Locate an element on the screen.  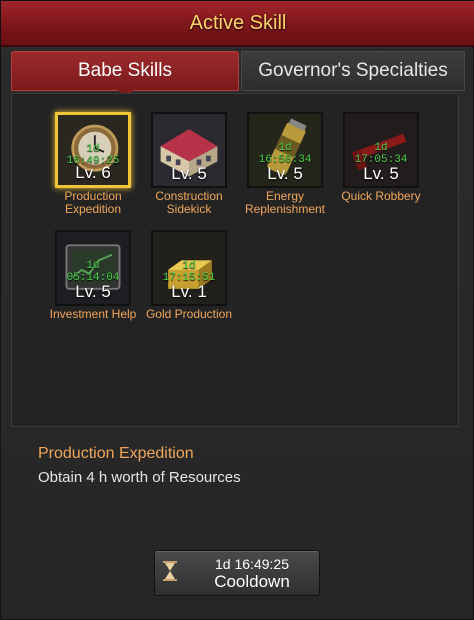
skill-gold-production: 1d 17:15:51 Lv. 1 Gold Production is located at coordinates (189, 275).